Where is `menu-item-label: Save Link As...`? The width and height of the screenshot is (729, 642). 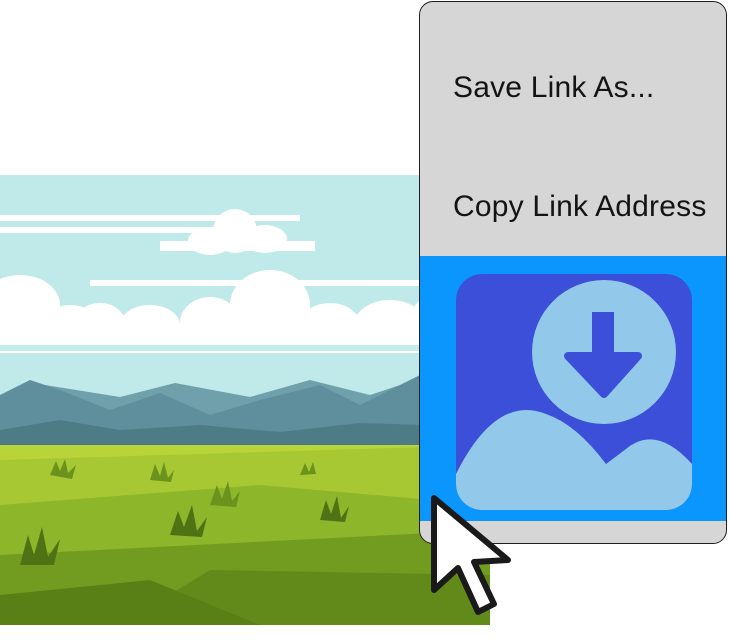
menu-item-label: Save Link As... is located at coordinates (554, 87).